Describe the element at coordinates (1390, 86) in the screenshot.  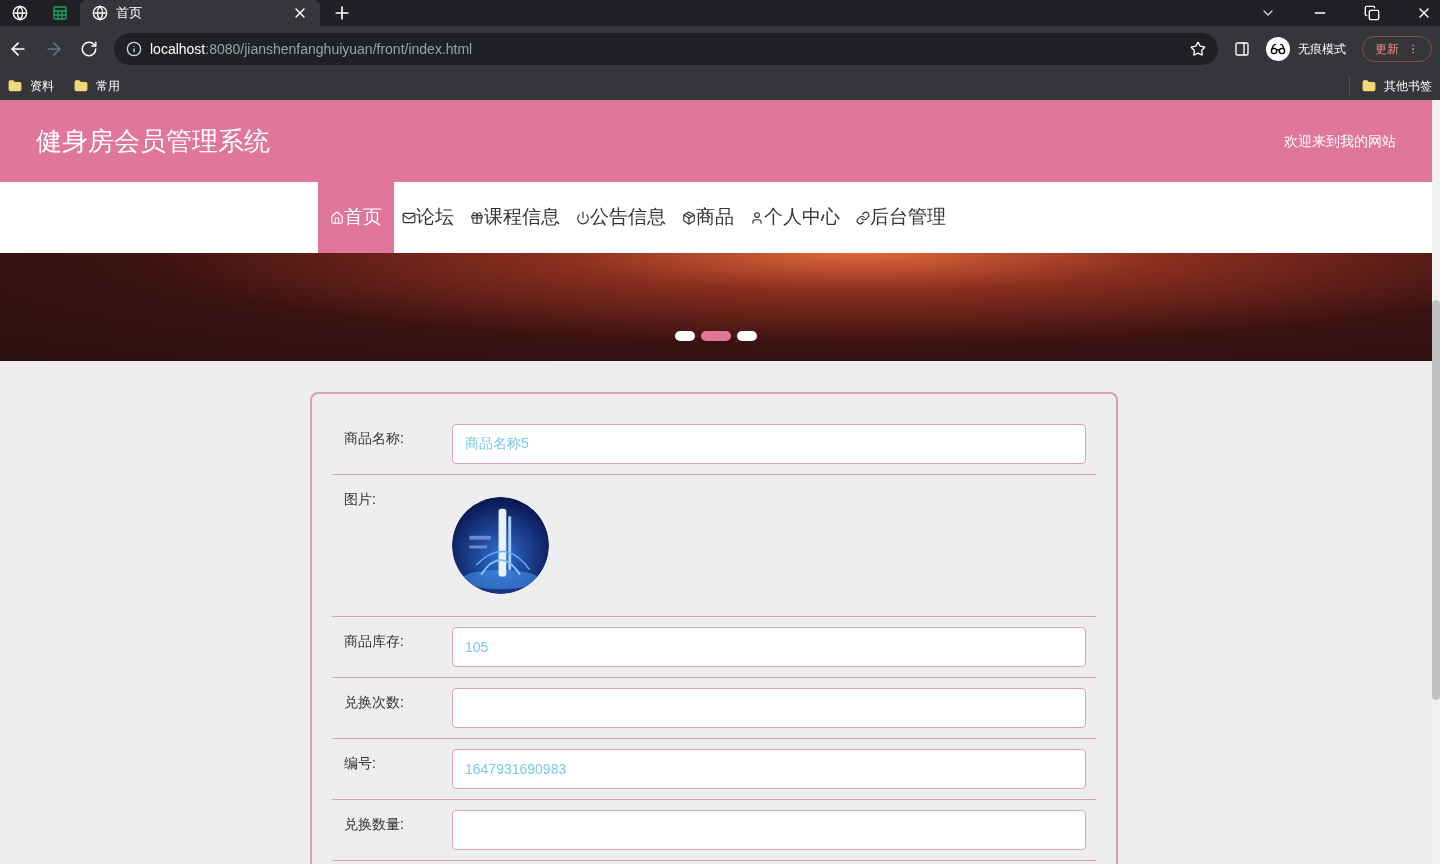
I see `other-bookmarks: 其他书签` at that location.